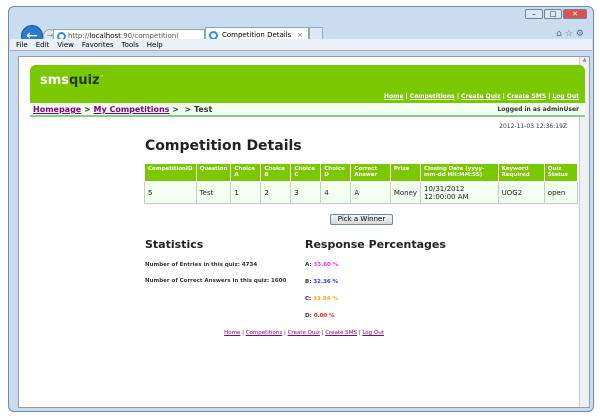  Describe the element at coordinates (72, 80) in the screenshot. I see `logo: smsquiz™` at that location.